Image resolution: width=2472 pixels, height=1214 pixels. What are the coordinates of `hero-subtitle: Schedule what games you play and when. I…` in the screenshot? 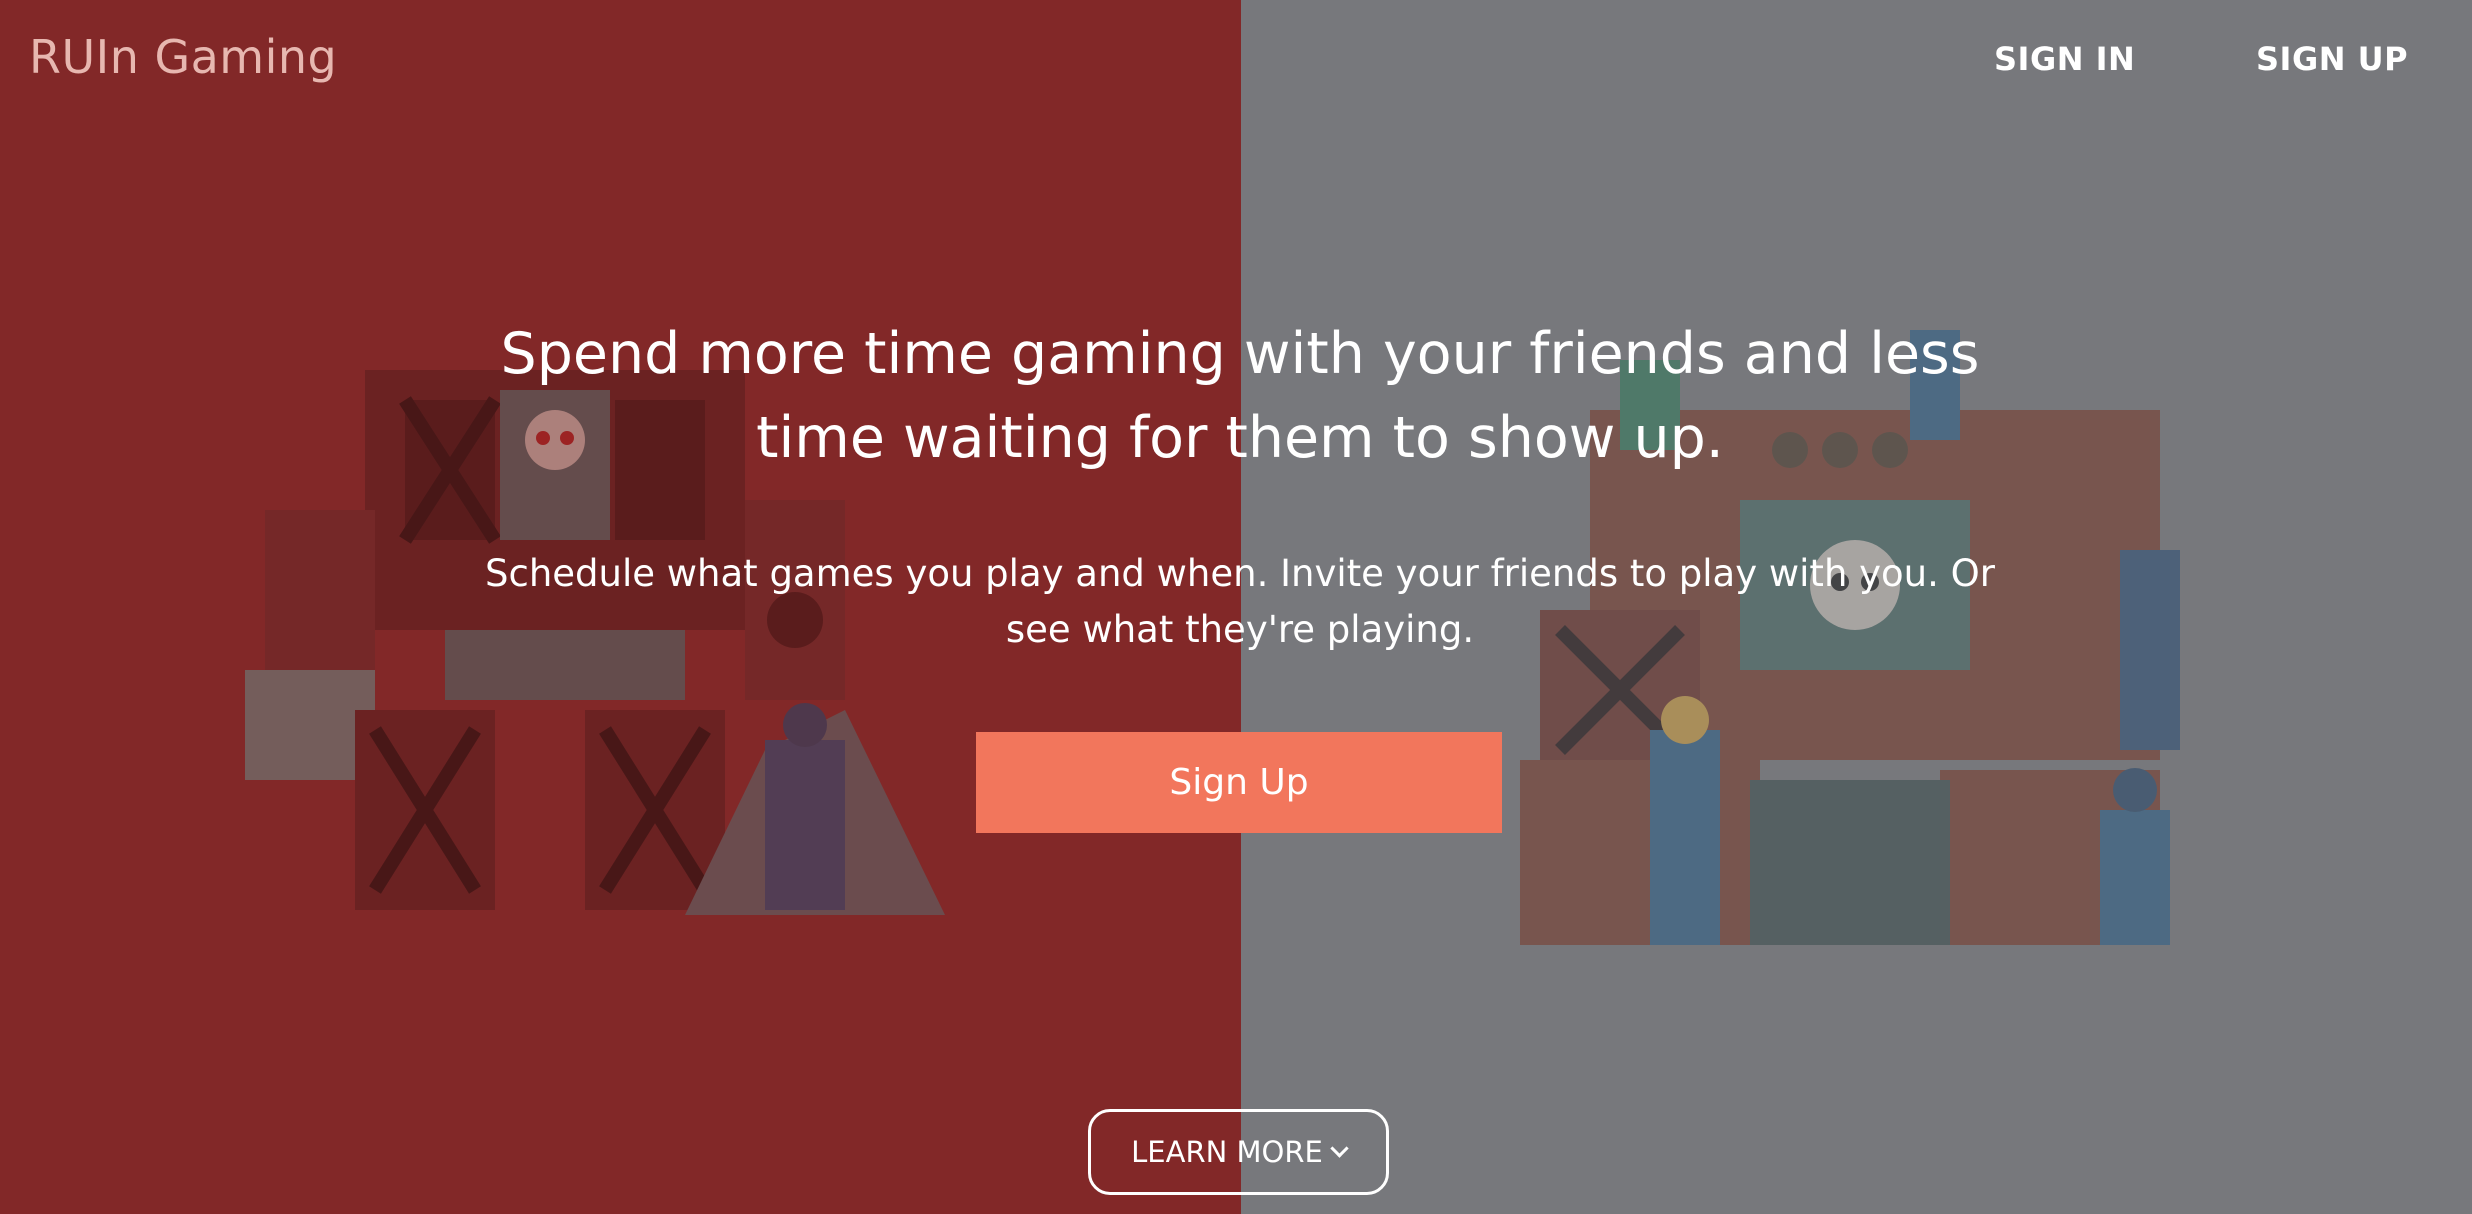 It's located at (1240, 601).